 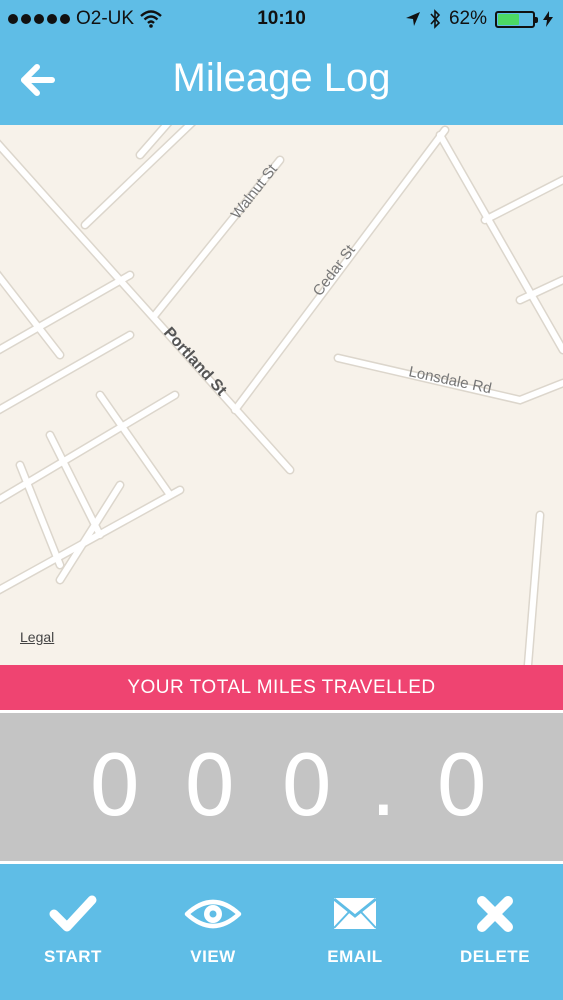 What do you see at coordinates (335, 270) in the screenshot?
I see `street-label-cedar: Cedar St` at bounding box center [335, 270].